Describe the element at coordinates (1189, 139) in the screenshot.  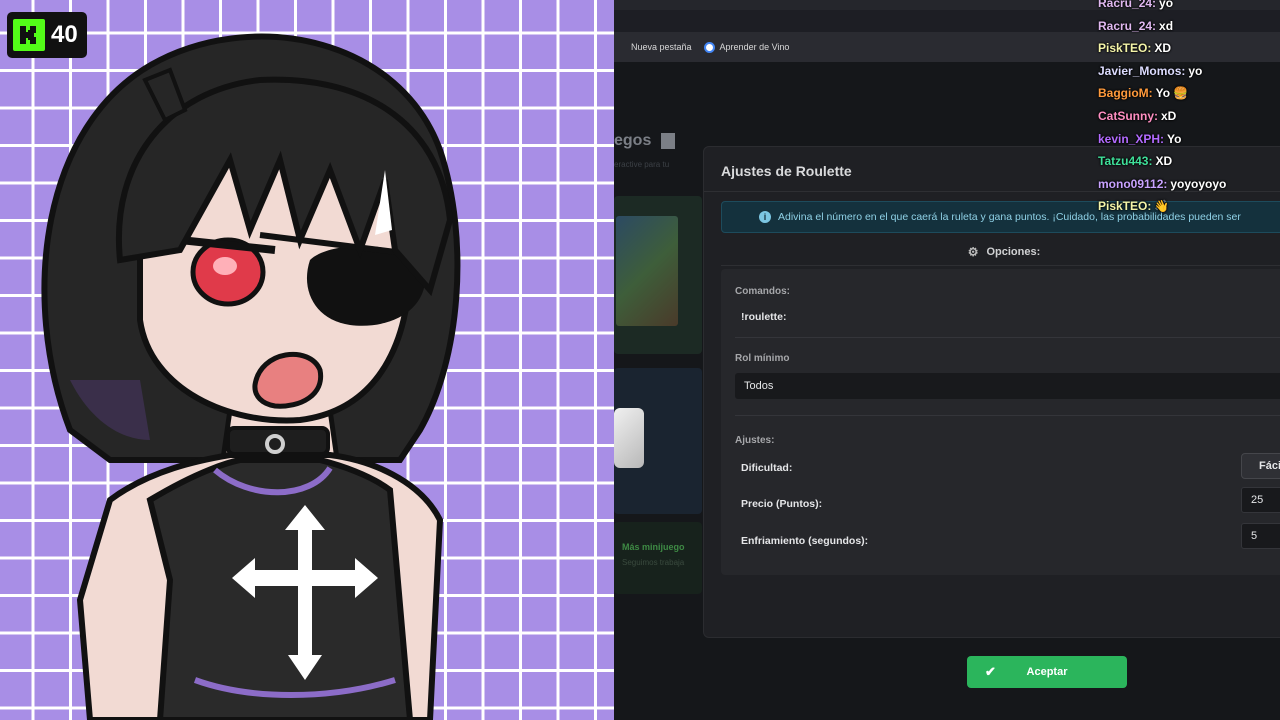
I see `chat-message: kevin_XPH: Yo` at that location.